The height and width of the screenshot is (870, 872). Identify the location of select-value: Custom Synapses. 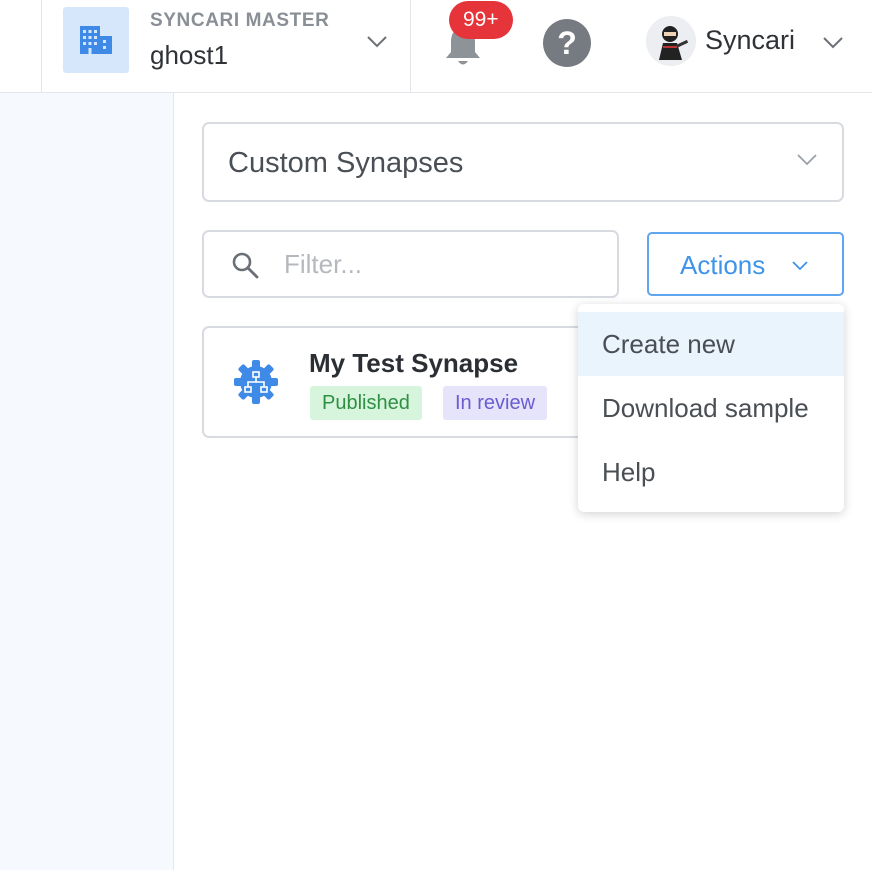
(346, 163).